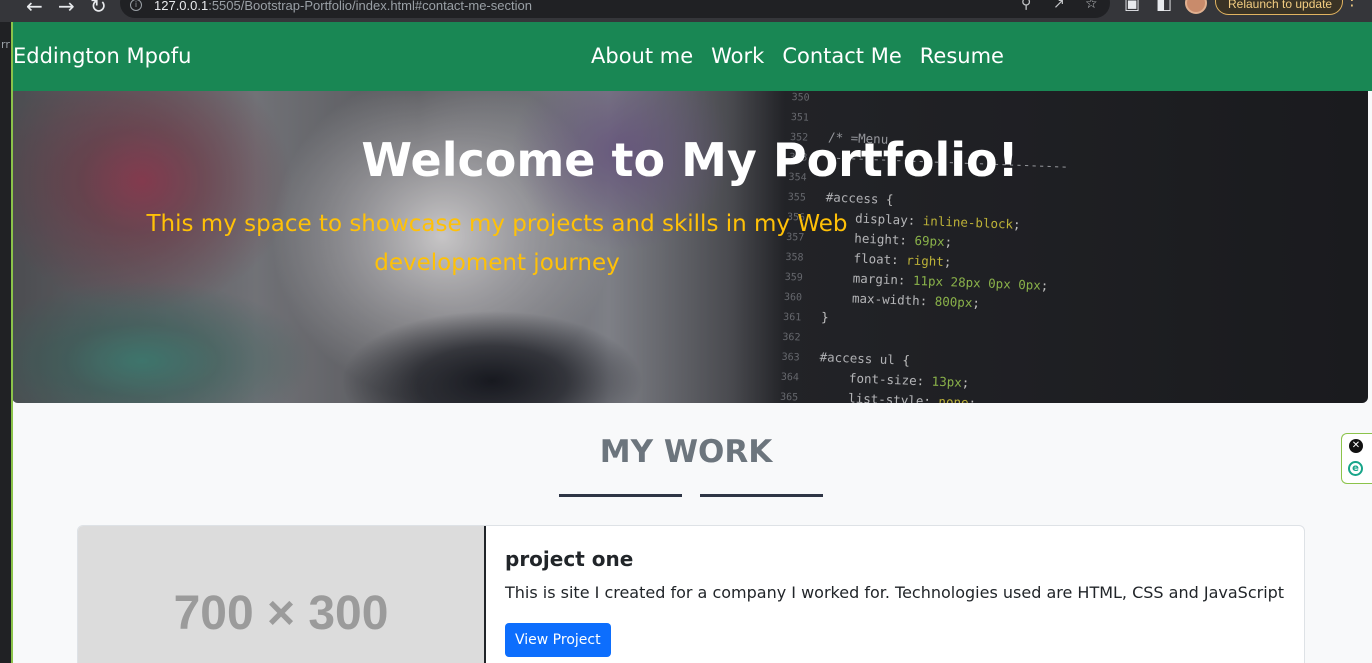 The height and width of the screenshot is (663, 1372). I want to click on extension-e-icon: e, so click(1355, 468).